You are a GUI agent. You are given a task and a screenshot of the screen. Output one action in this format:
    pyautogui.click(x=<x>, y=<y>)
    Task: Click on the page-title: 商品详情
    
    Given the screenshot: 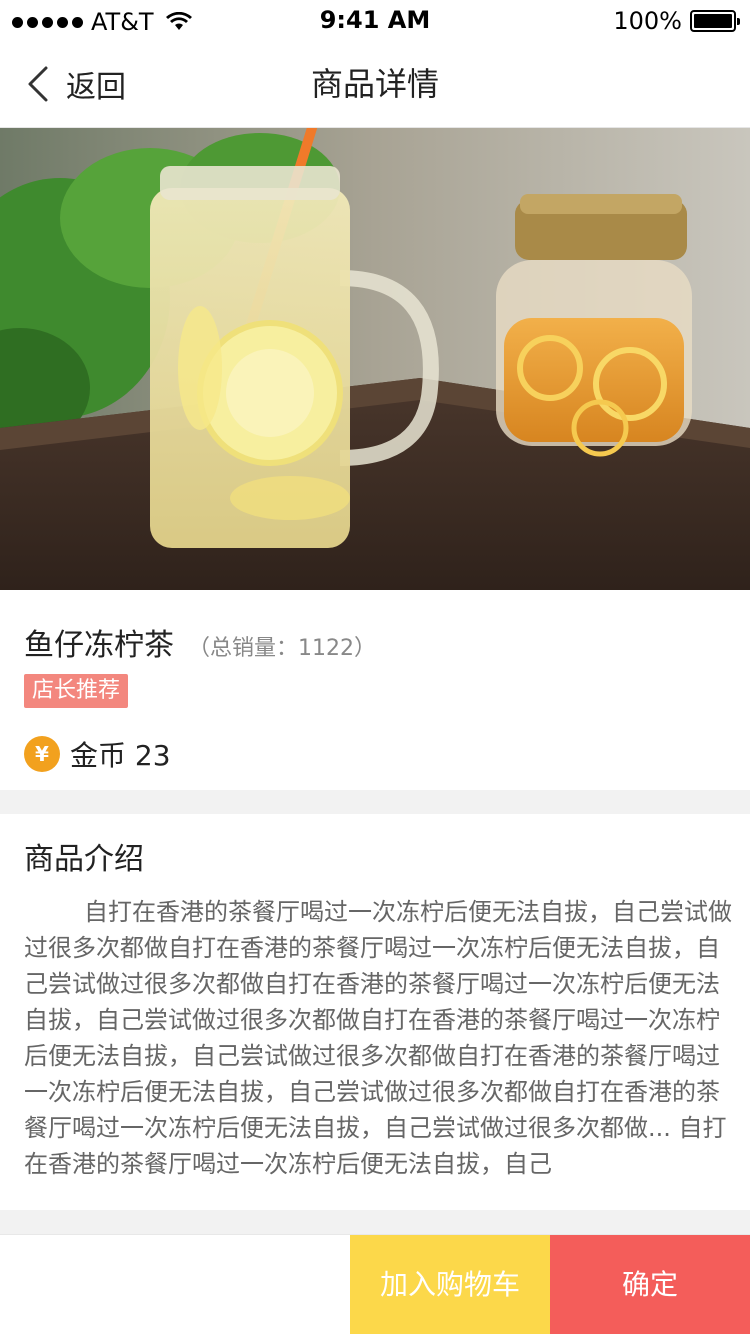 What is the action you would take?
    pyautogui.click(x=374, y=84)
    